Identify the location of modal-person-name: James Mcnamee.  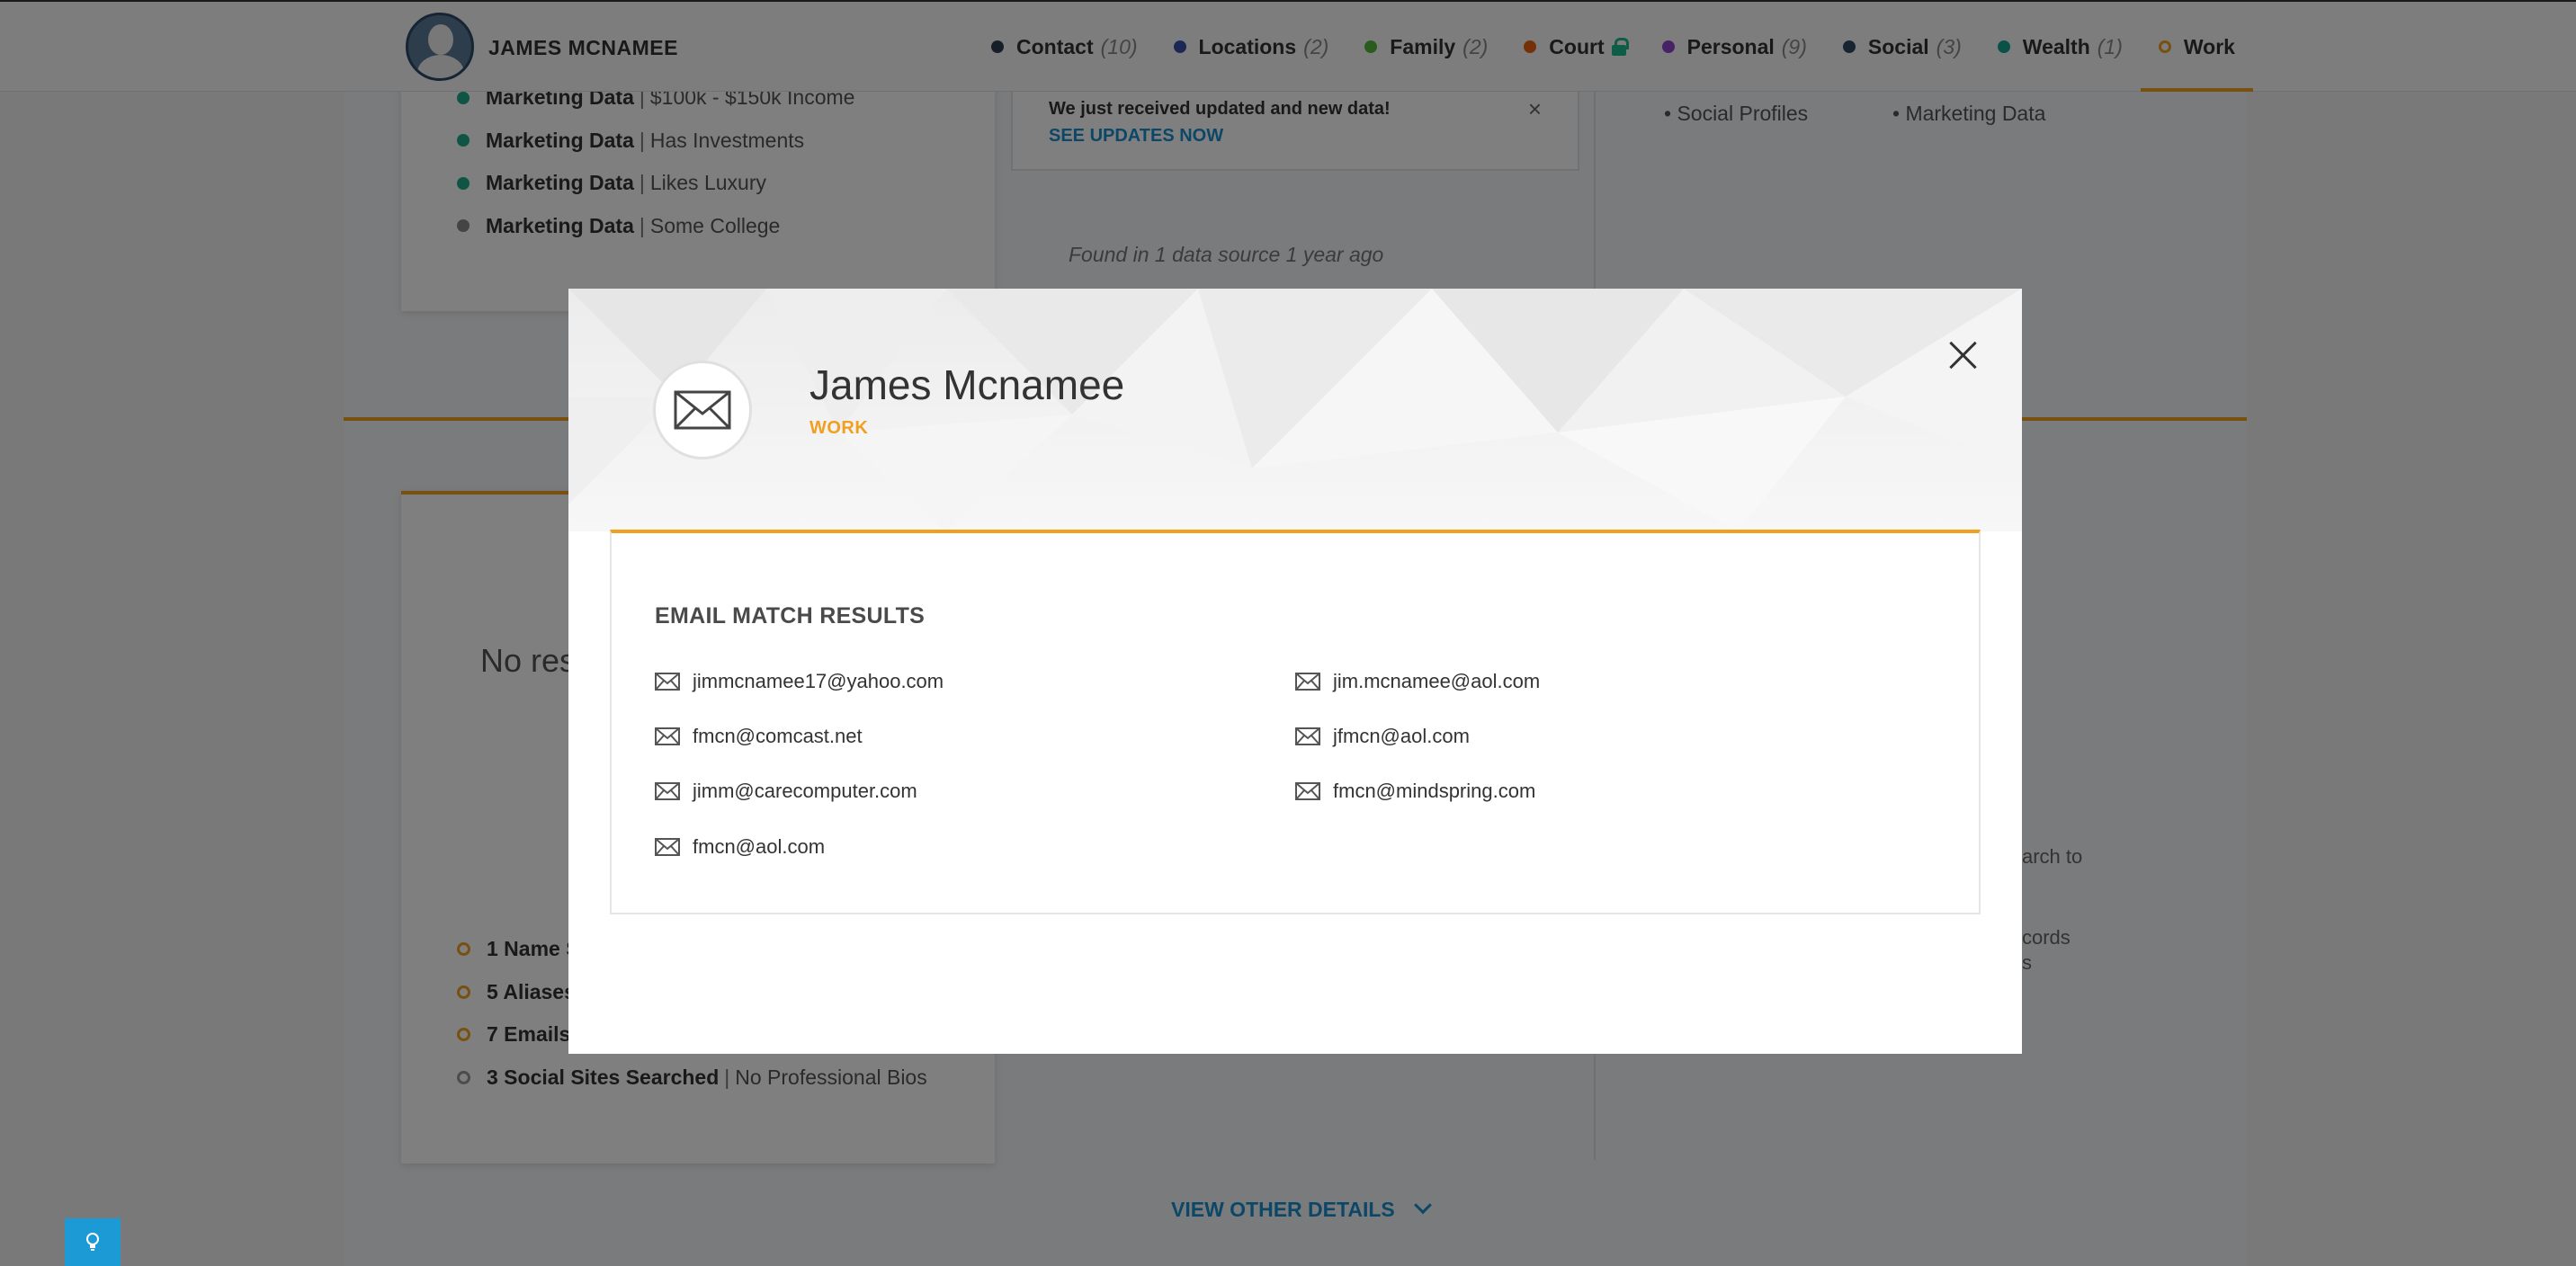
(967, 384).